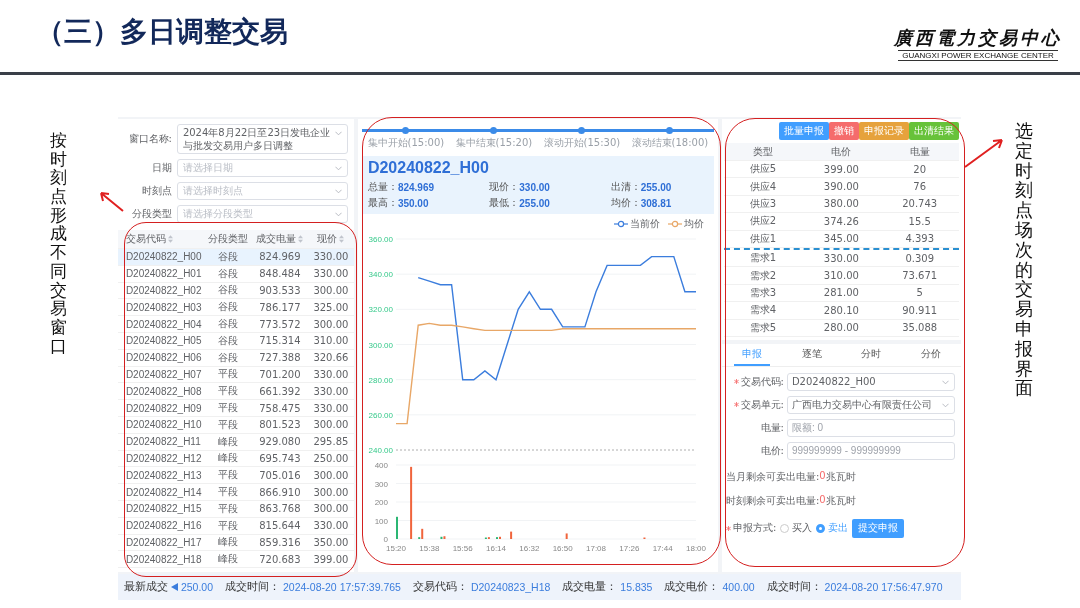  I want to click on table-row: D20240822_H01 谷段 848.484 330.00, so click(235, 274).